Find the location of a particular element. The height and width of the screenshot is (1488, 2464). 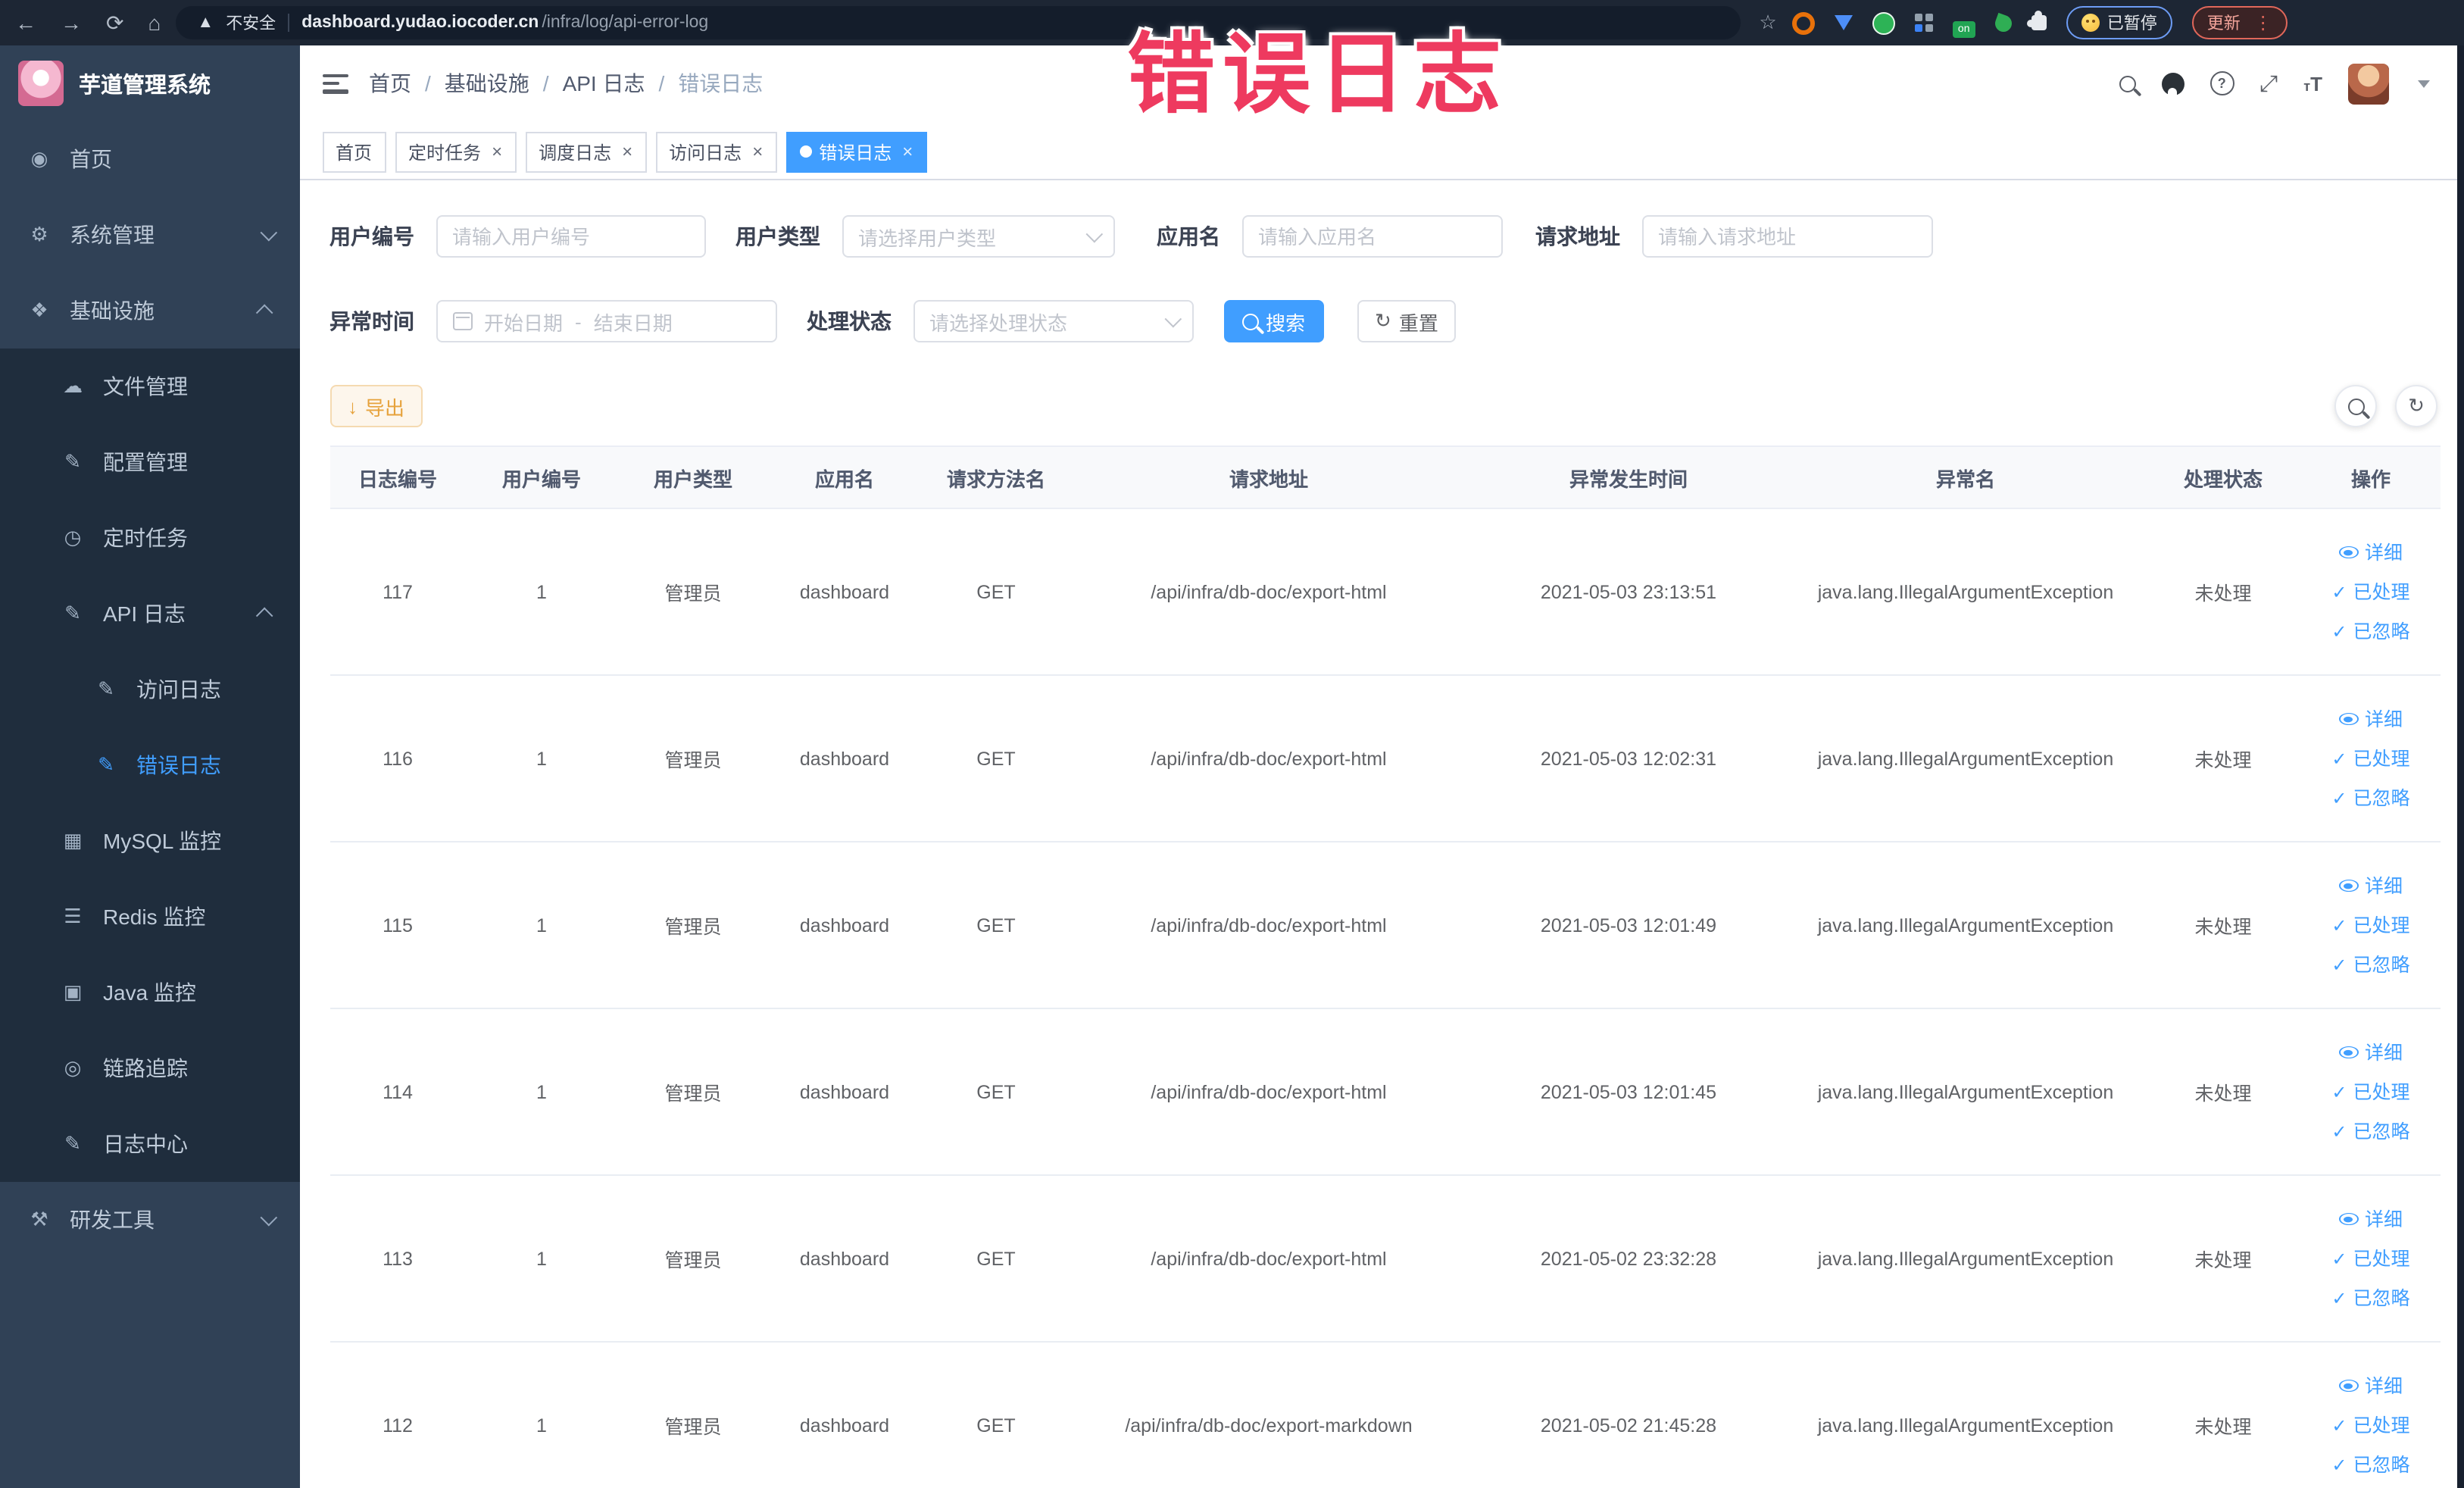

sidebar-item-redis-monitor: ☰ Redis 监控 is located at coordinates (149, 917).